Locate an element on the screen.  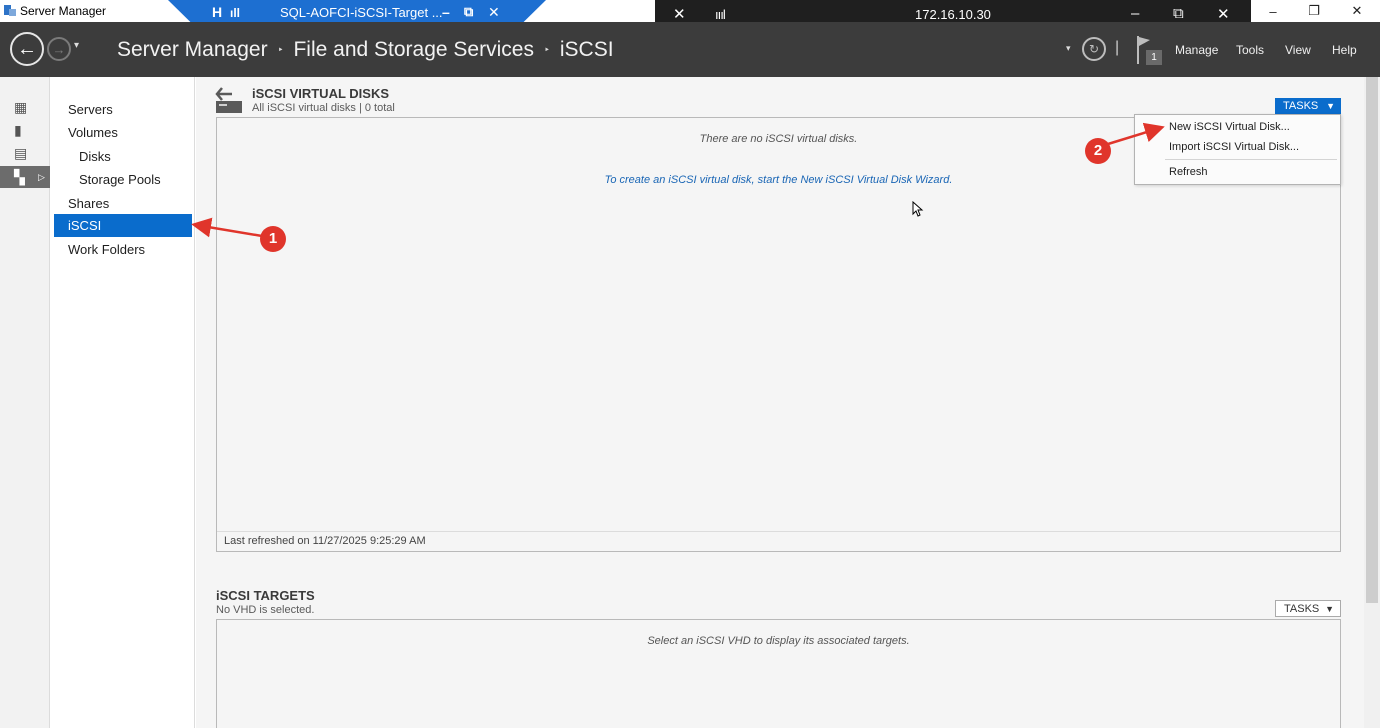
breadcrumb-server-manager: Server Manager is located at coordinates (192, 50).